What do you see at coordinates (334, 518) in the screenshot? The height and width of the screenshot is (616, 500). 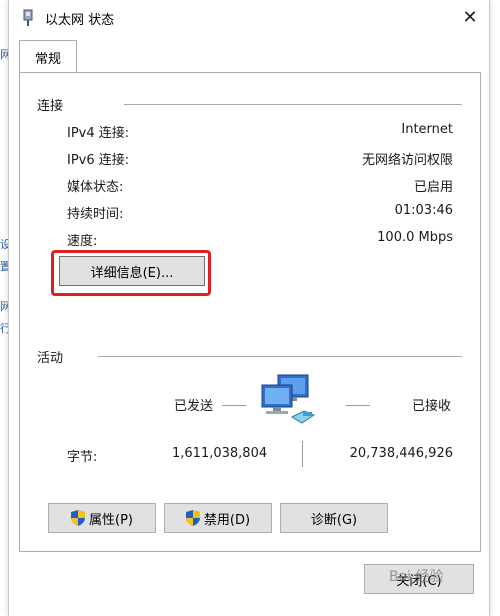 I see `diagnose-button: 诊断(G)` at bounding box center [334, 518].